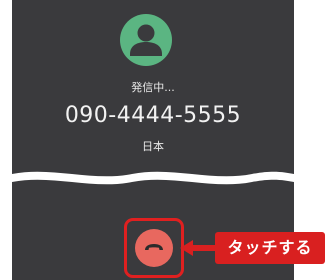 This screenshot has width=328, height=280. I want to click on arrow-left-icon, so click(198, 248).